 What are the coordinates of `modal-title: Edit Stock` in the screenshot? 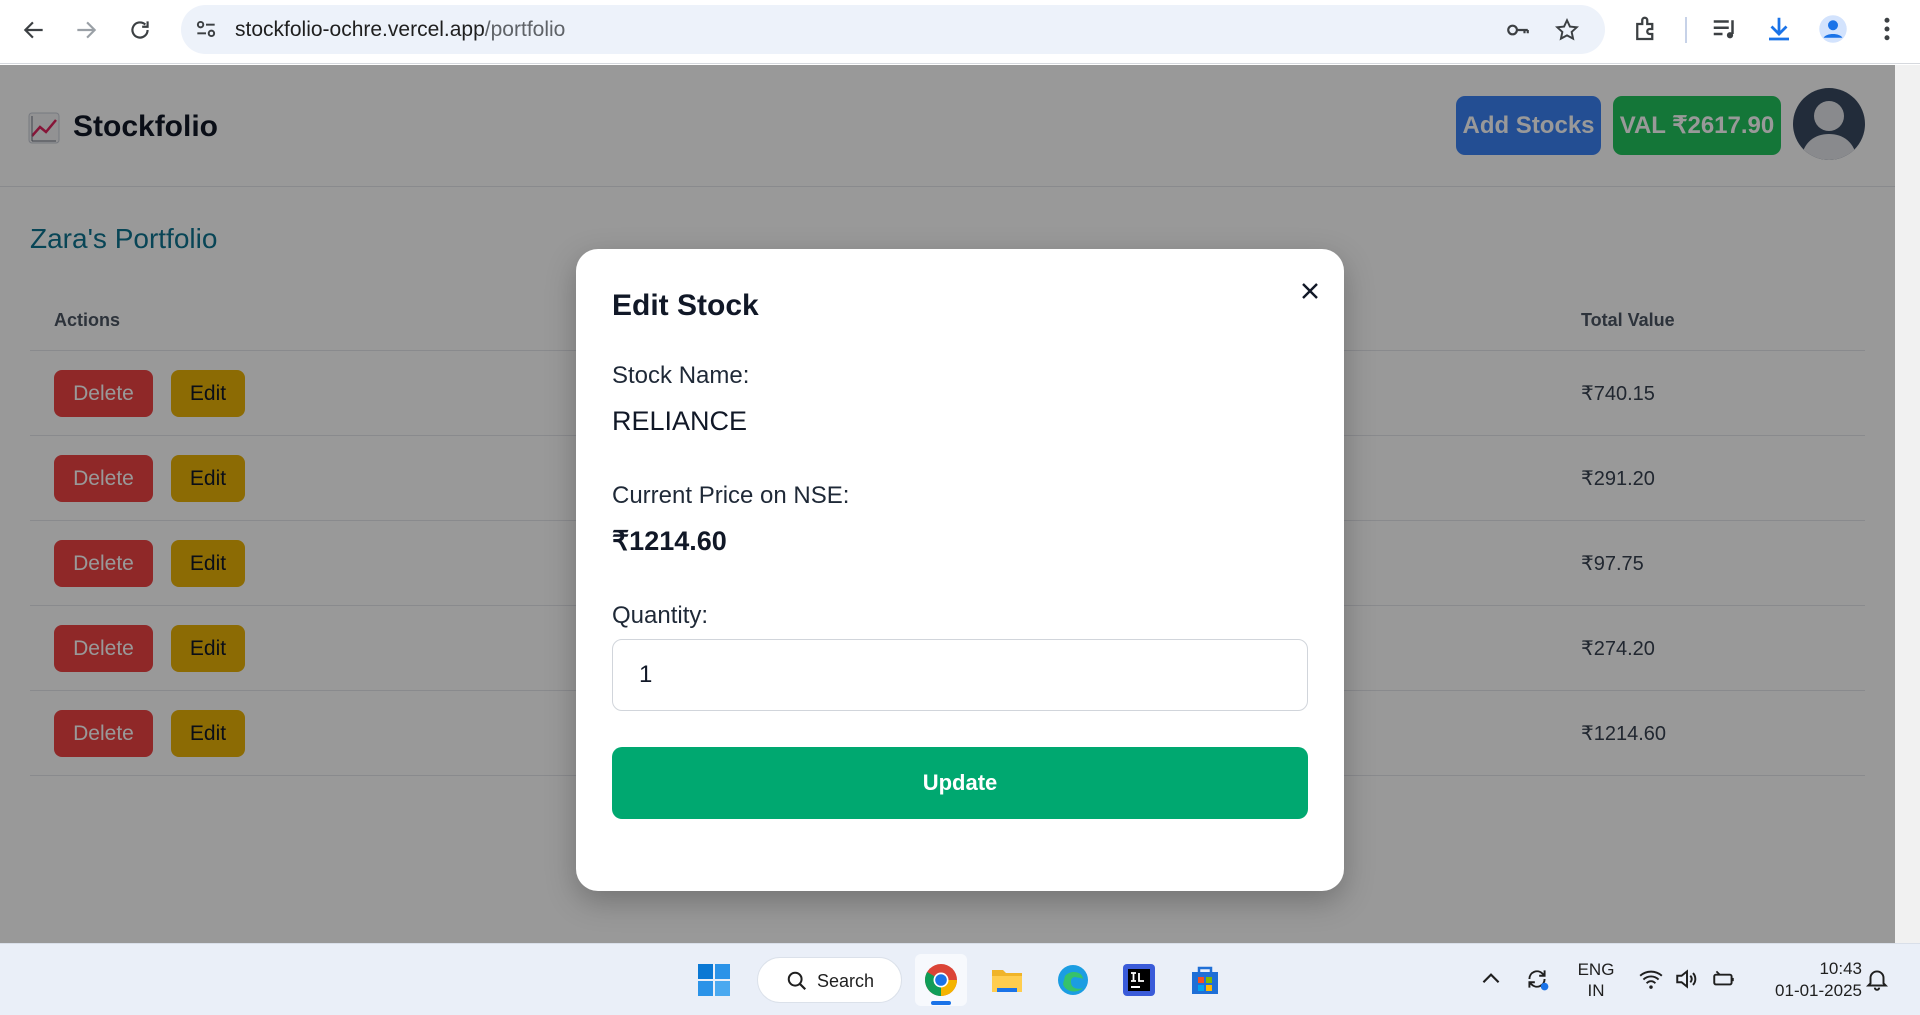 It's located at (685, 305).